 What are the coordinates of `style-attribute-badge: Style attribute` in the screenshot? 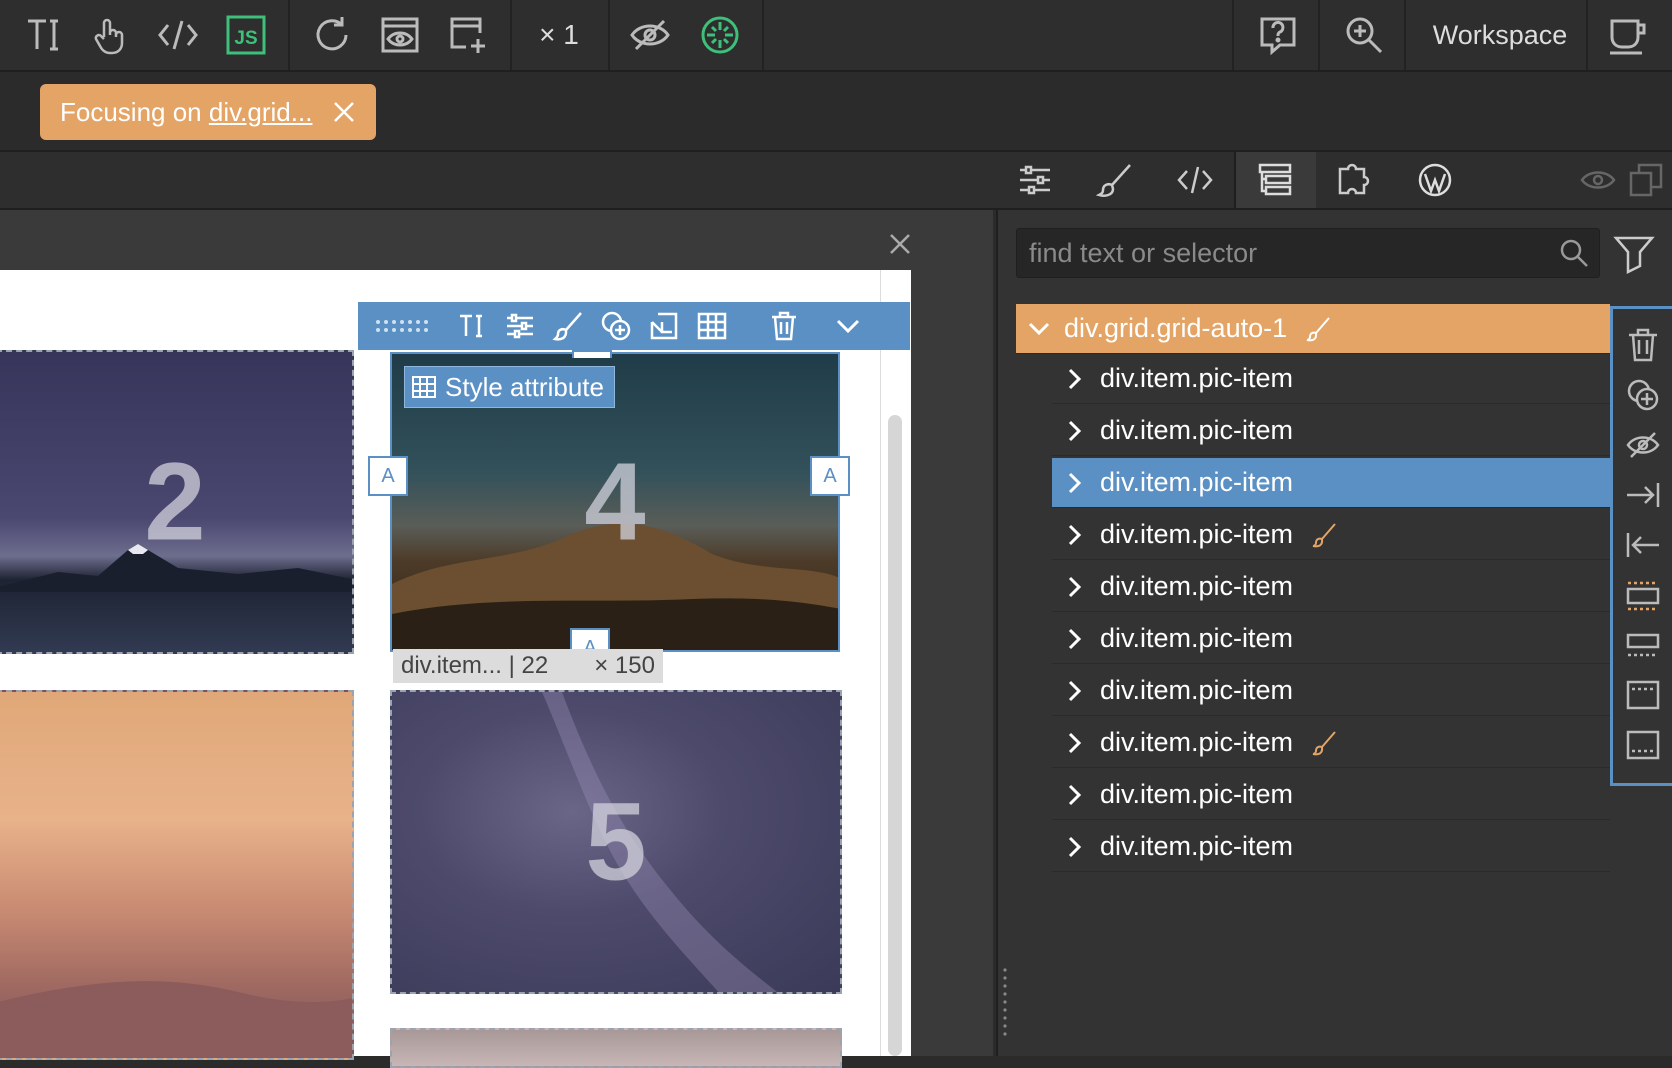 It's located at (509, 387).